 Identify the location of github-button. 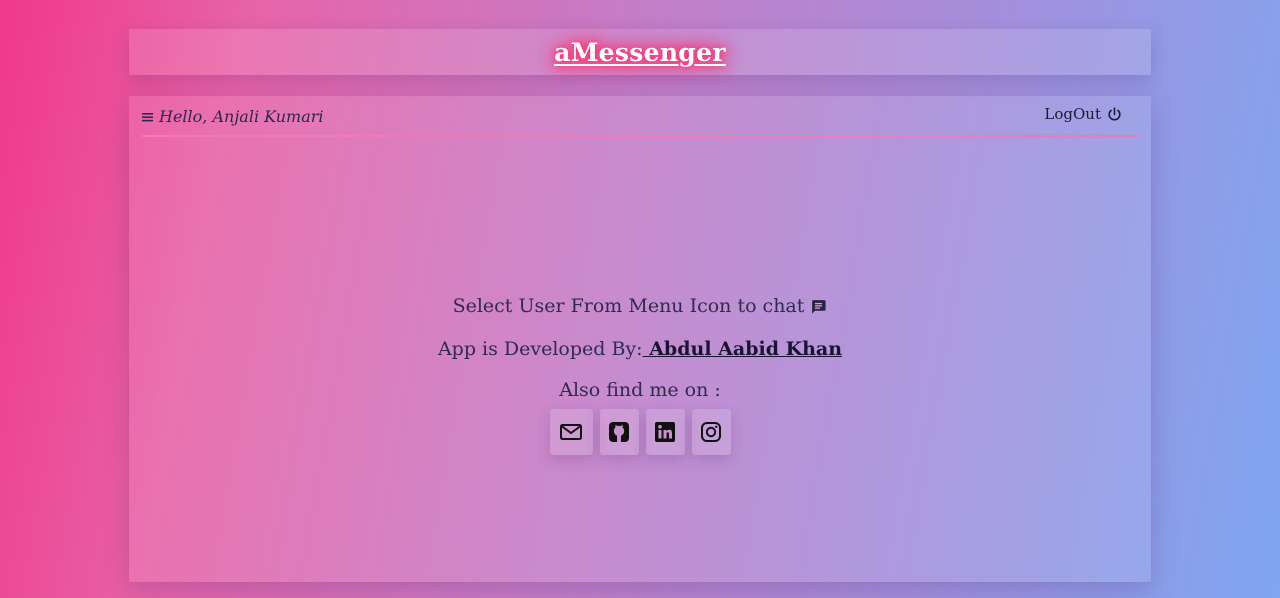
(619, 432).